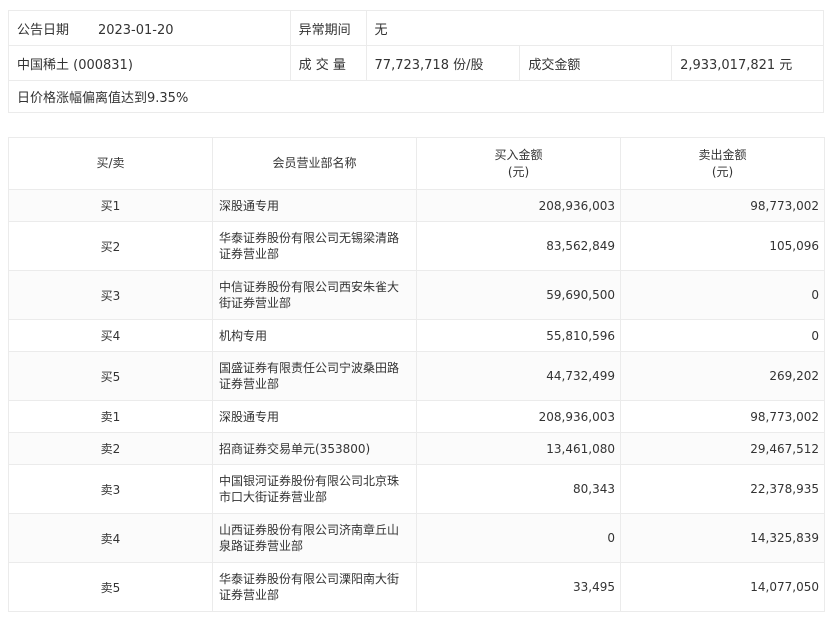  Describe the element at coordinates (722, 154) in the screenshot. I see `header-sell-amount-line1: 卖出金额` at that location.